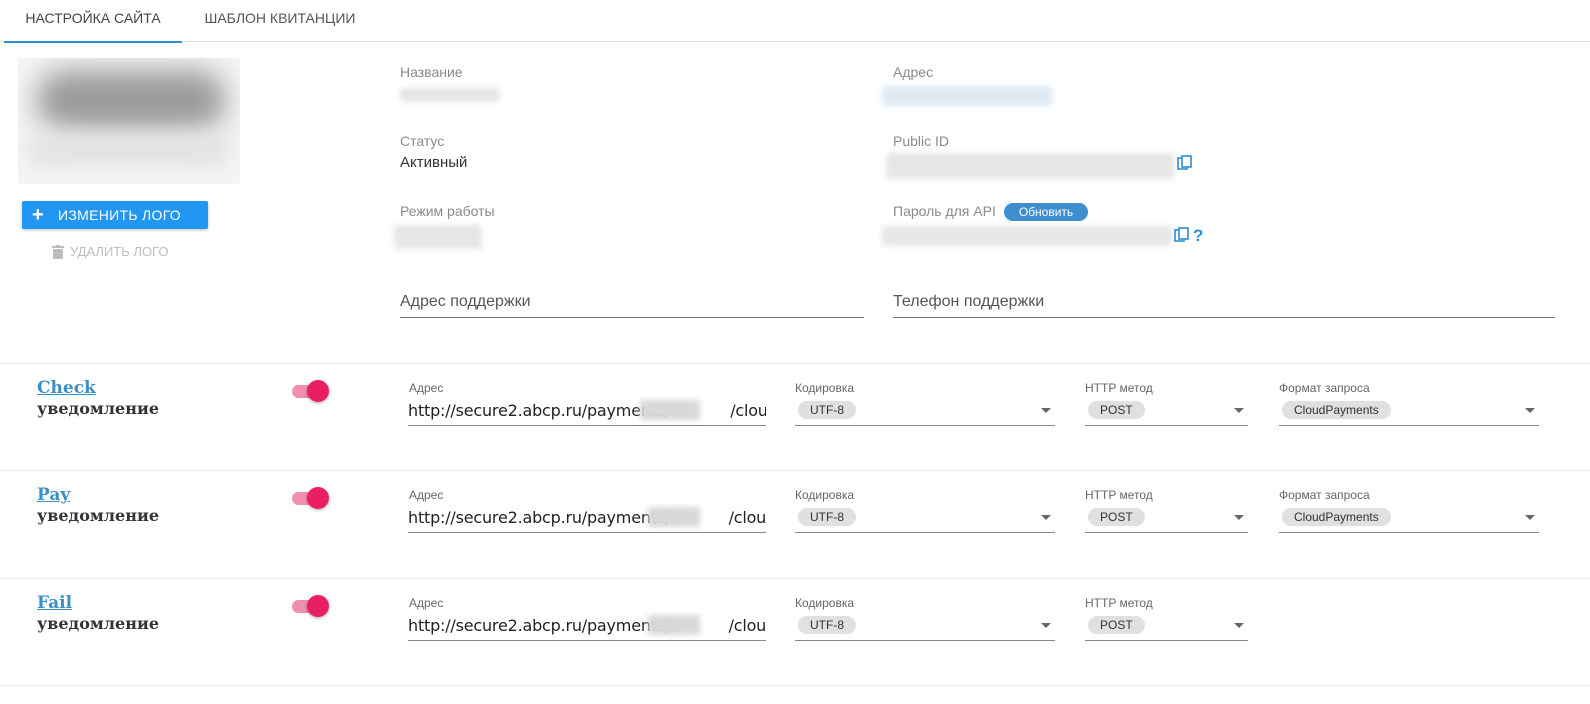 The image size is (1590, 704). I want to click on mode-label: Режим работы, so click(447, 211).